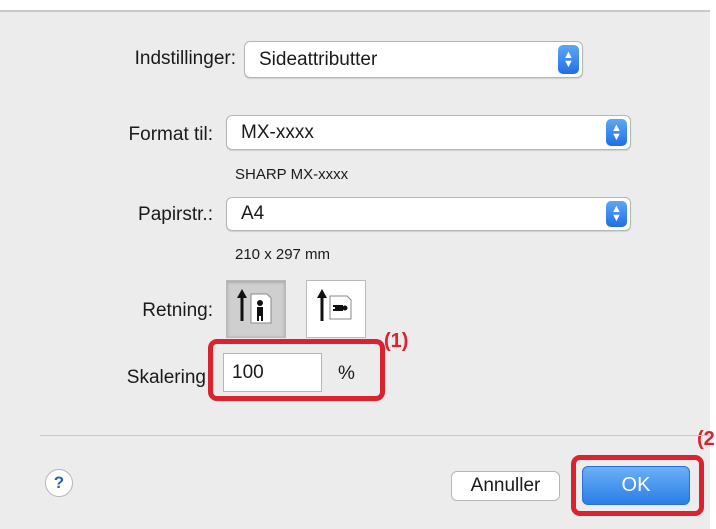 The width and height of the screenshot is (716, 529). I want to click on paper-popup: A4 ▲ ▼, so click(428, 214).